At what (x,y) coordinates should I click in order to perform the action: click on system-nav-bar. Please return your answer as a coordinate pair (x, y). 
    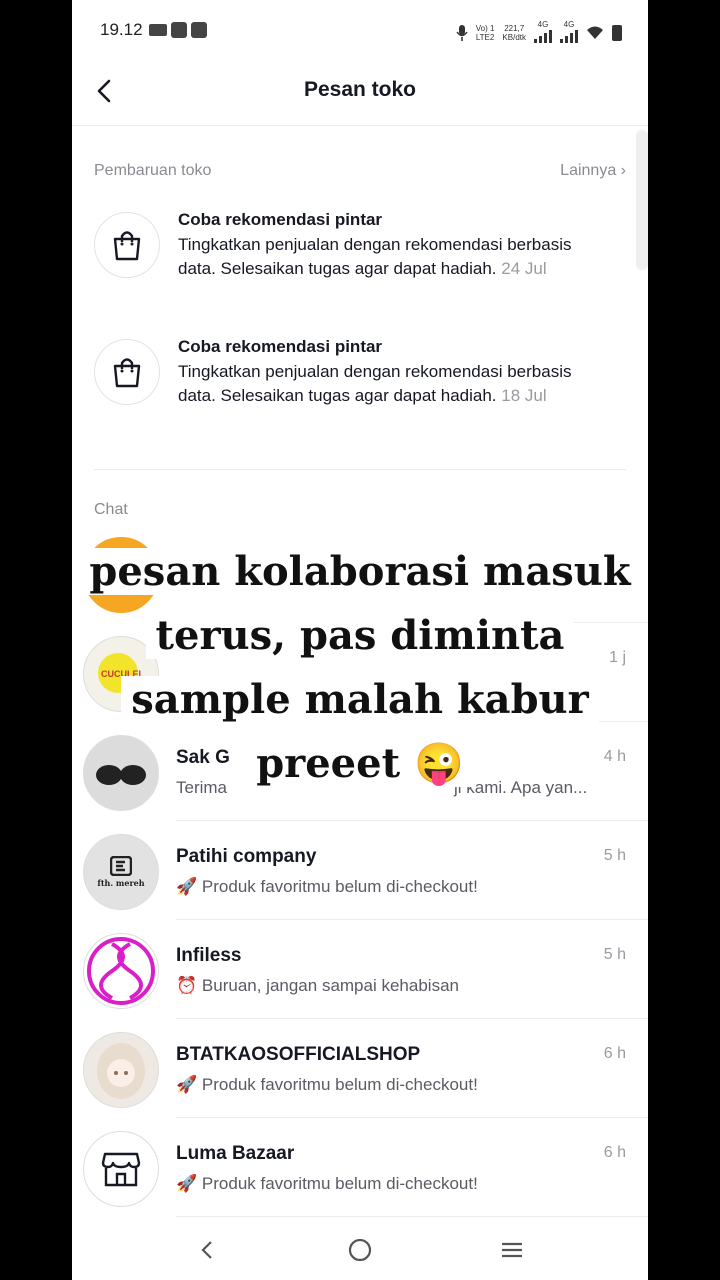
    Looking at the image, I should click on (360, 1249).